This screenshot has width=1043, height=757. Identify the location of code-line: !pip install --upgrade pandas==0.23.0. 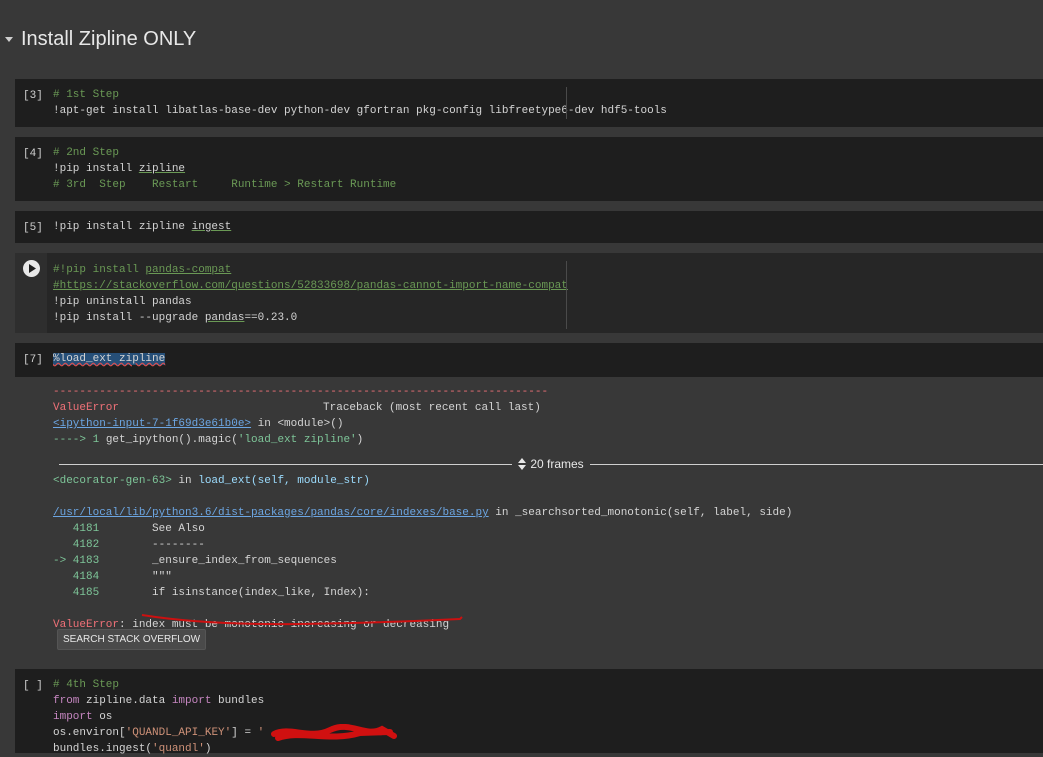
(310, 318).